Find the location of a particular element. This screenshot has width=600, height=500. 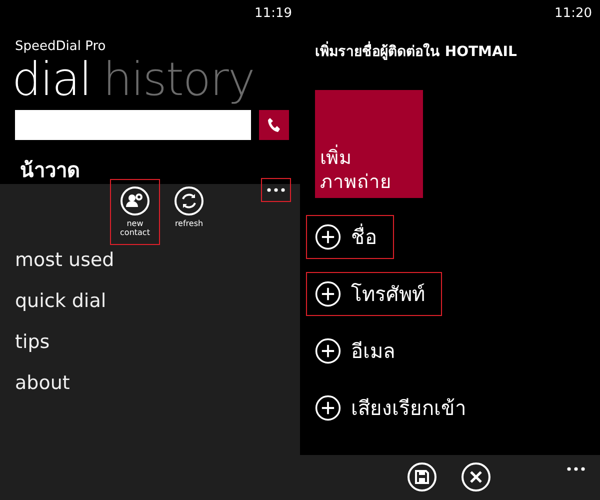

refresh-icon is located at coordinates (189, 201).